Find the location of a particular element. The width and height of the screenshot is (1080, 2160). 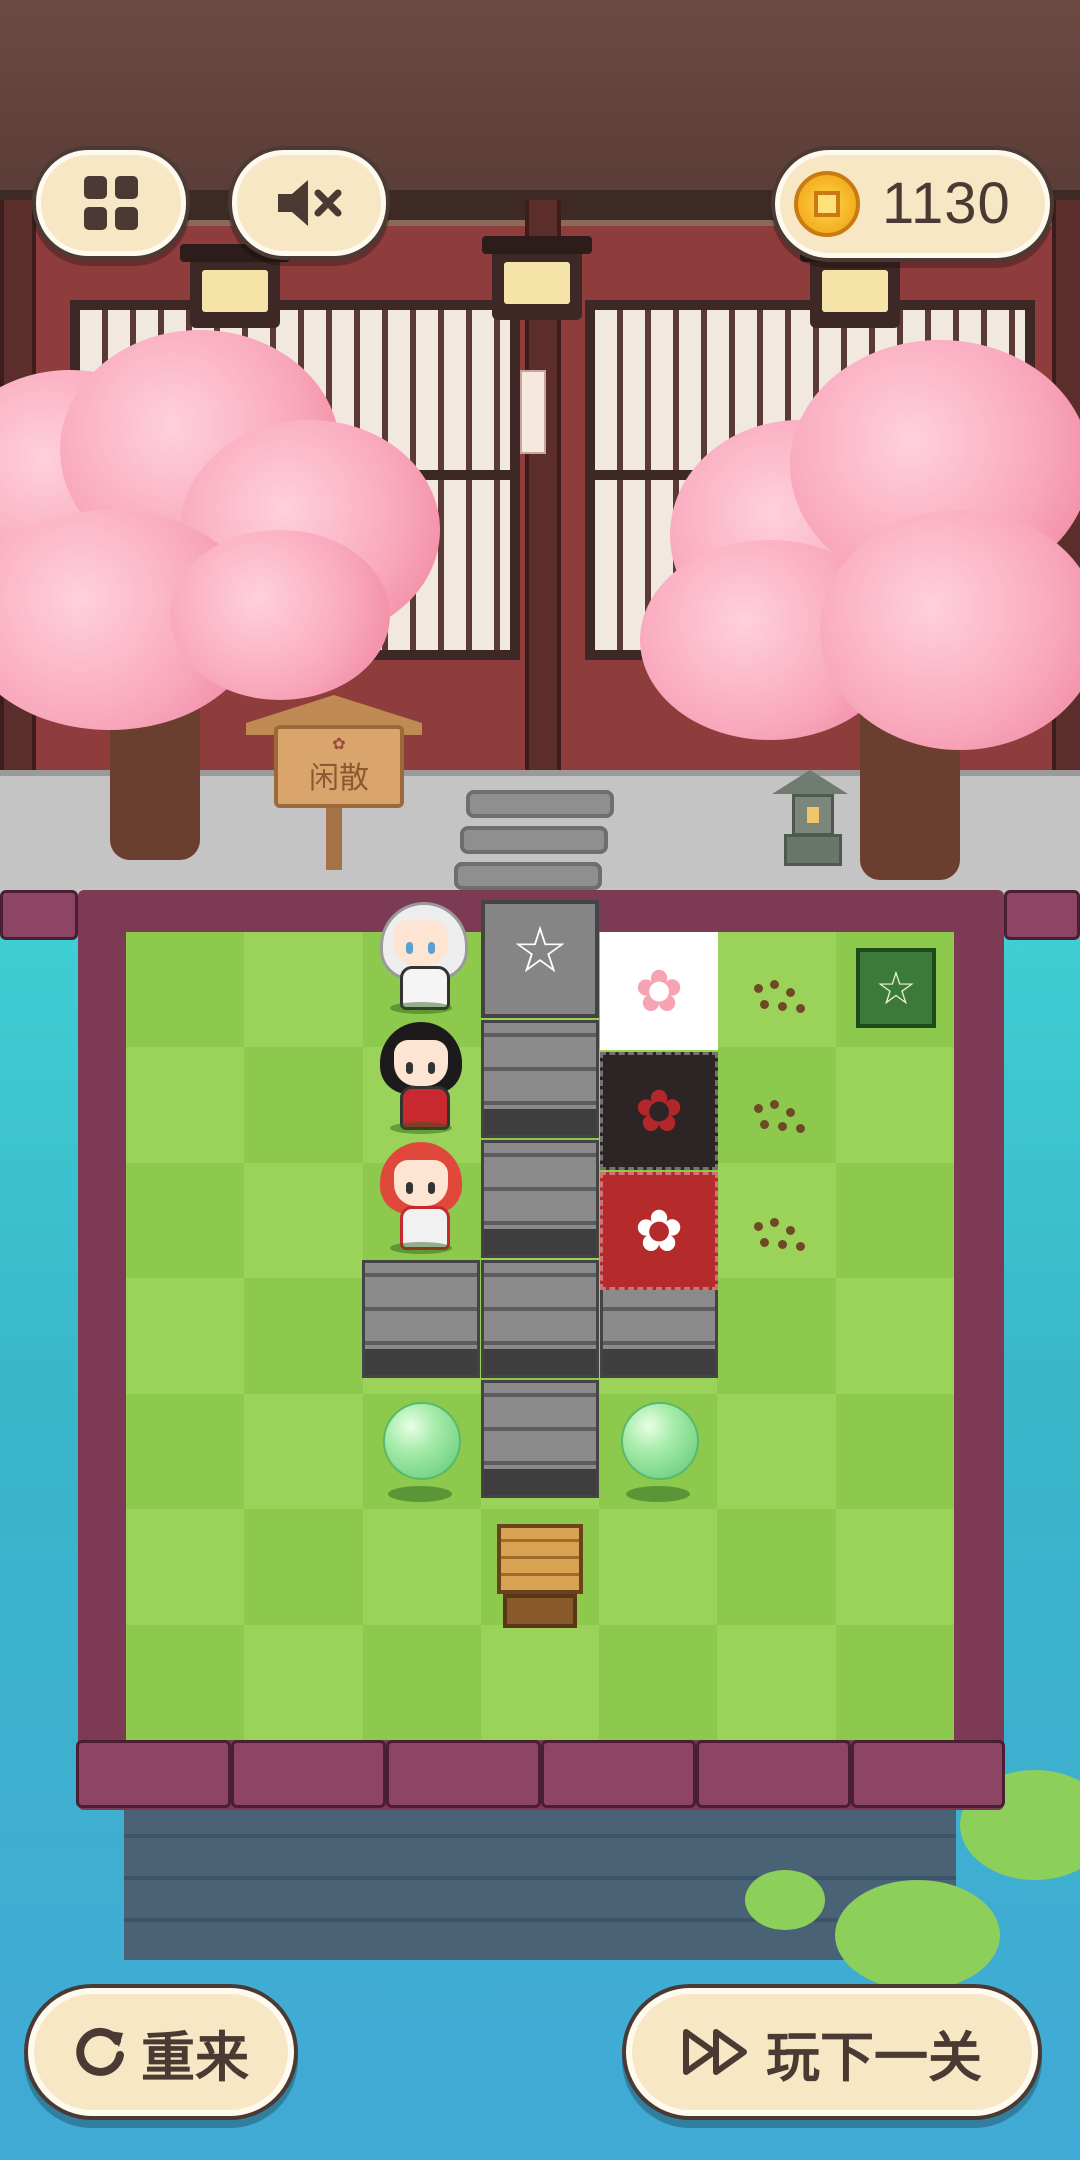

paper-charm is located at coordinates (533, 412).